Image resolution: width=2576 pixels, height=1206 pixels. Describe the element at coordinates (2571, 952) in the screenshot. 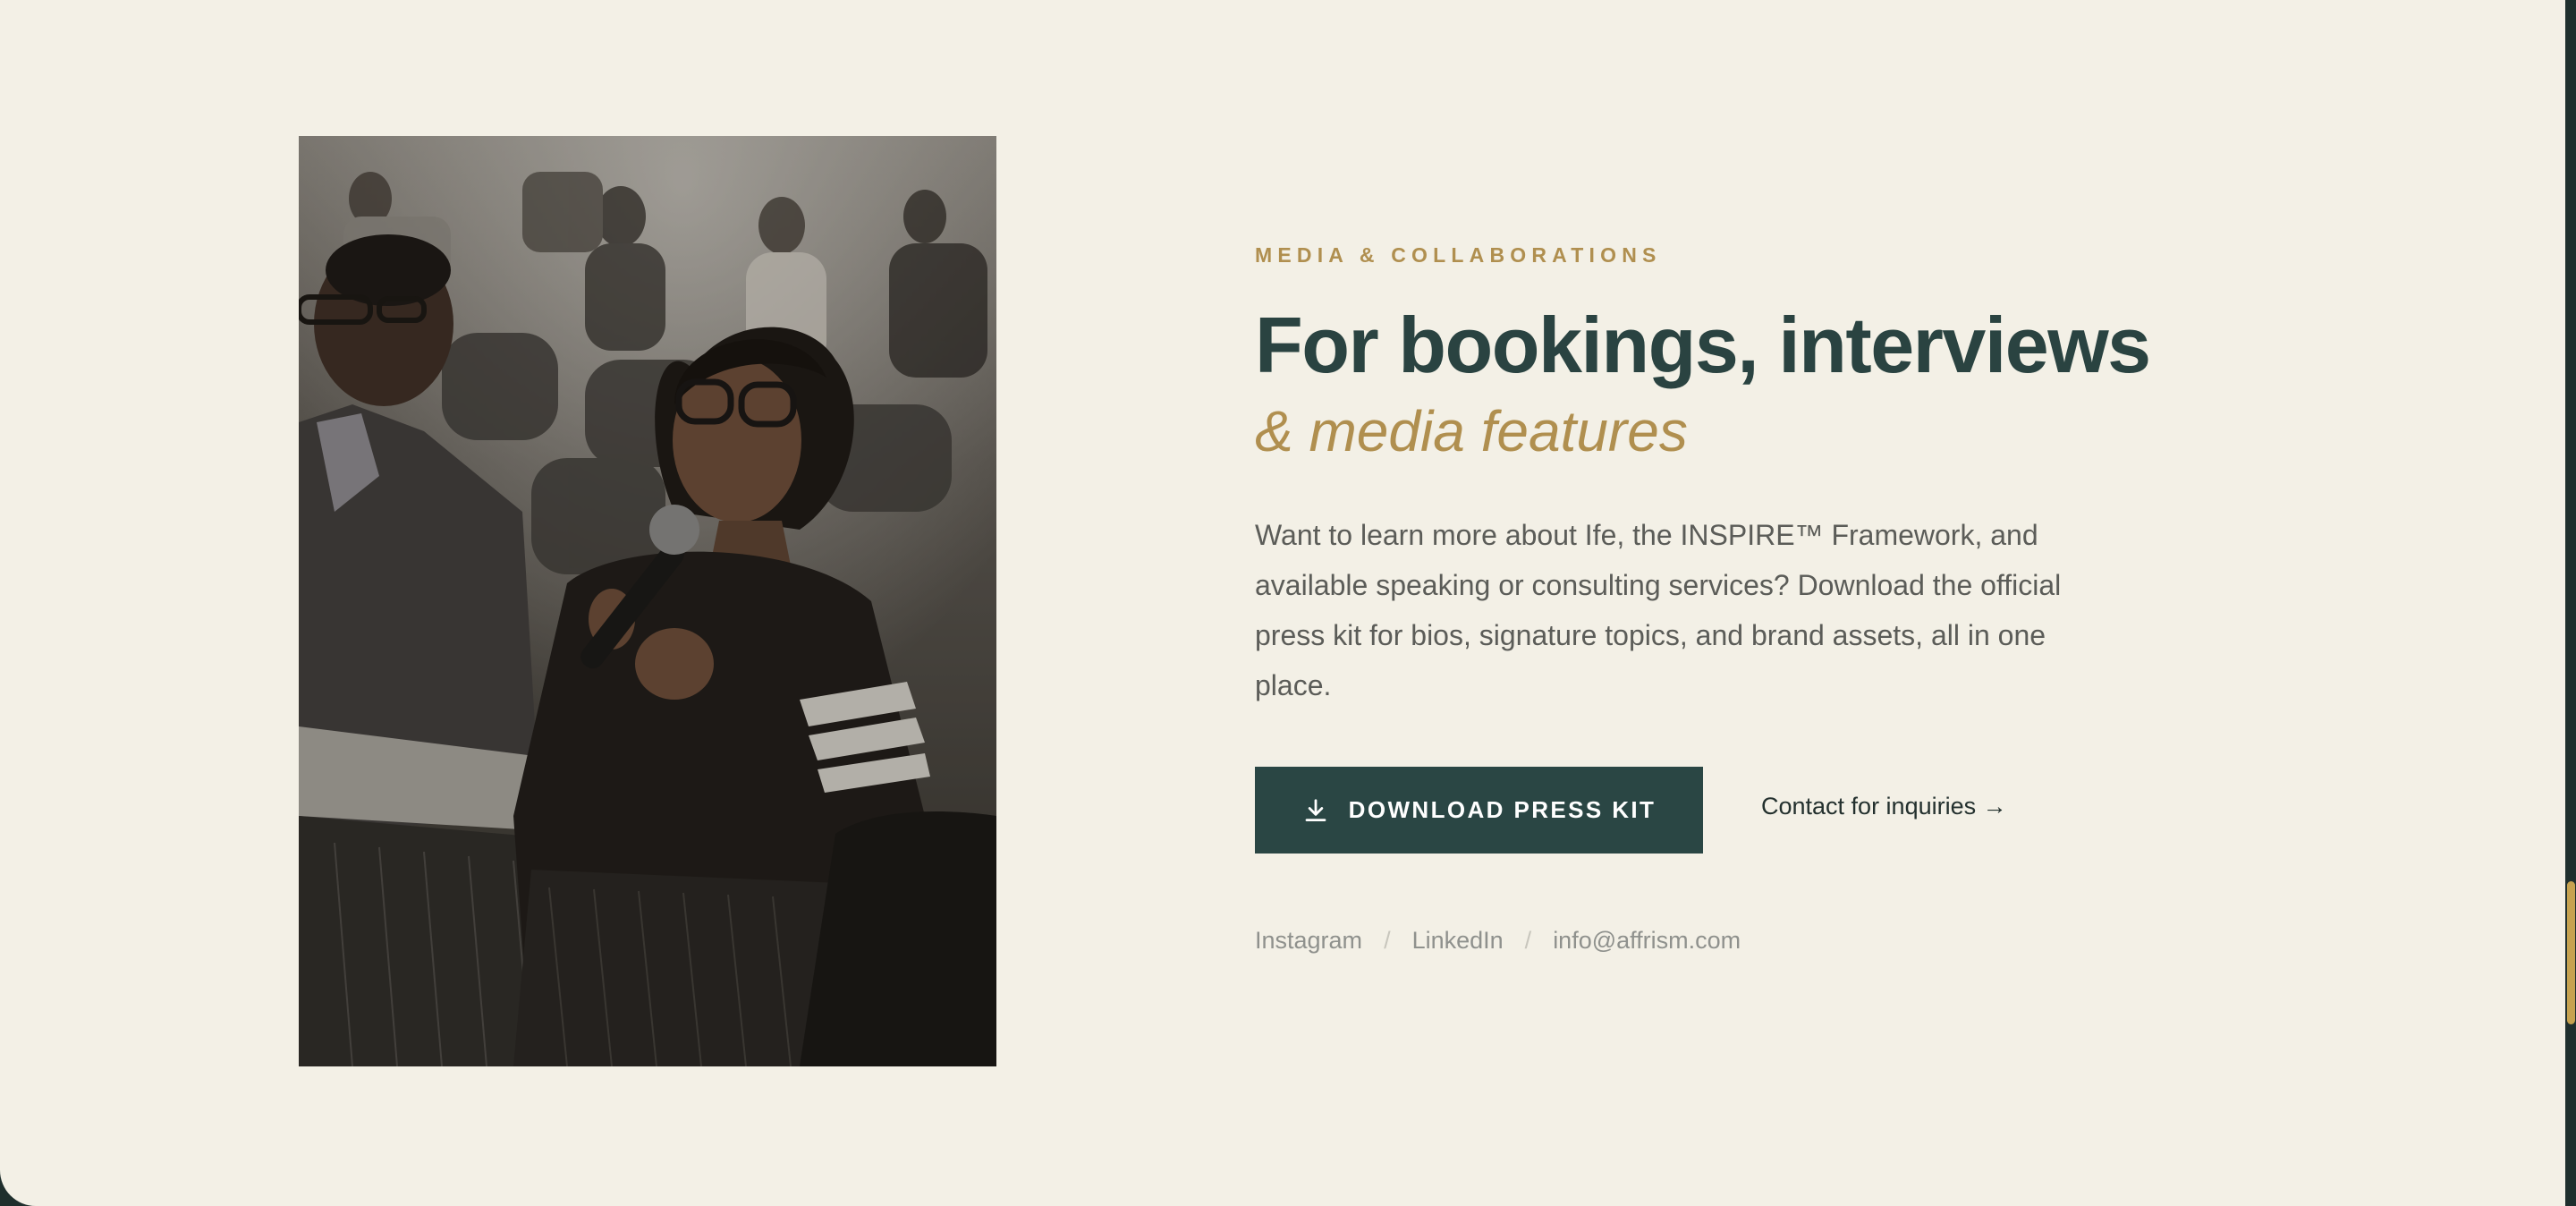

I see `scrollbar-thumb` at that location.